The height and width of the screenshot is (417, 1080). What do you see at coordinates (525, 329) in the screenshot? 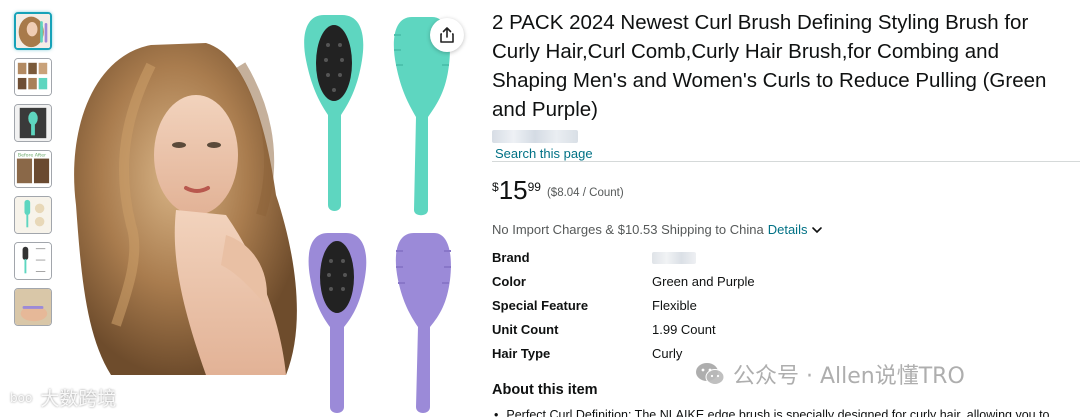
I see `spec-label: Unit Count` at bounding box center [525, 329].